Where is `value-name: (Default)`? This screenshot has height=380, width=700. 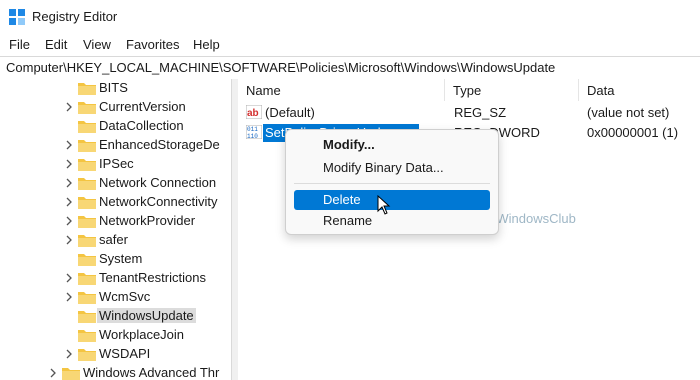
value-name: (Default) is located at coordinates (290, 112).